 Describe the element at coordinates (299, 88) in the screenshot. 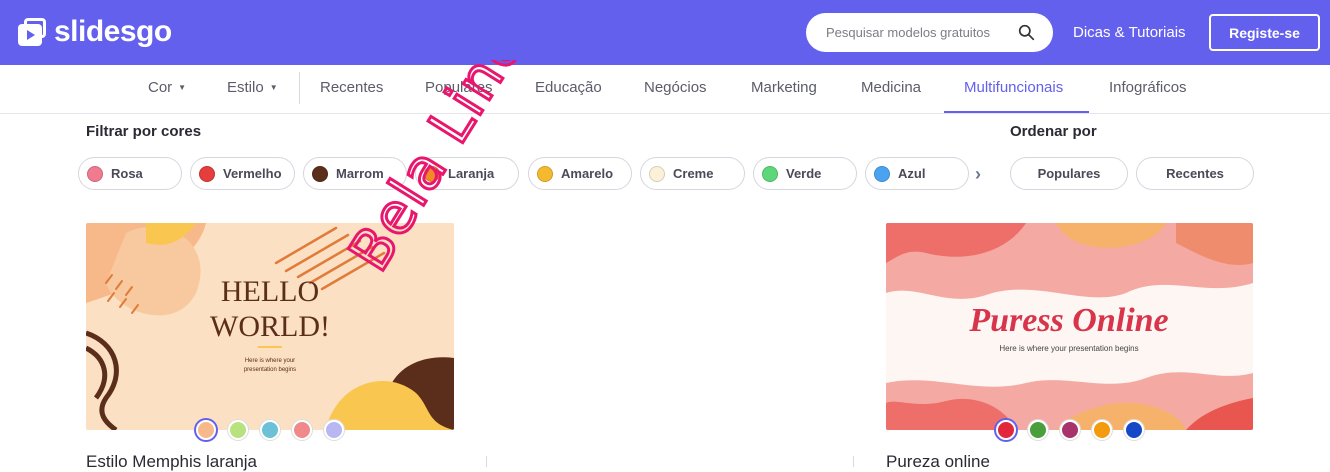

I see `nav-divider` at that location.